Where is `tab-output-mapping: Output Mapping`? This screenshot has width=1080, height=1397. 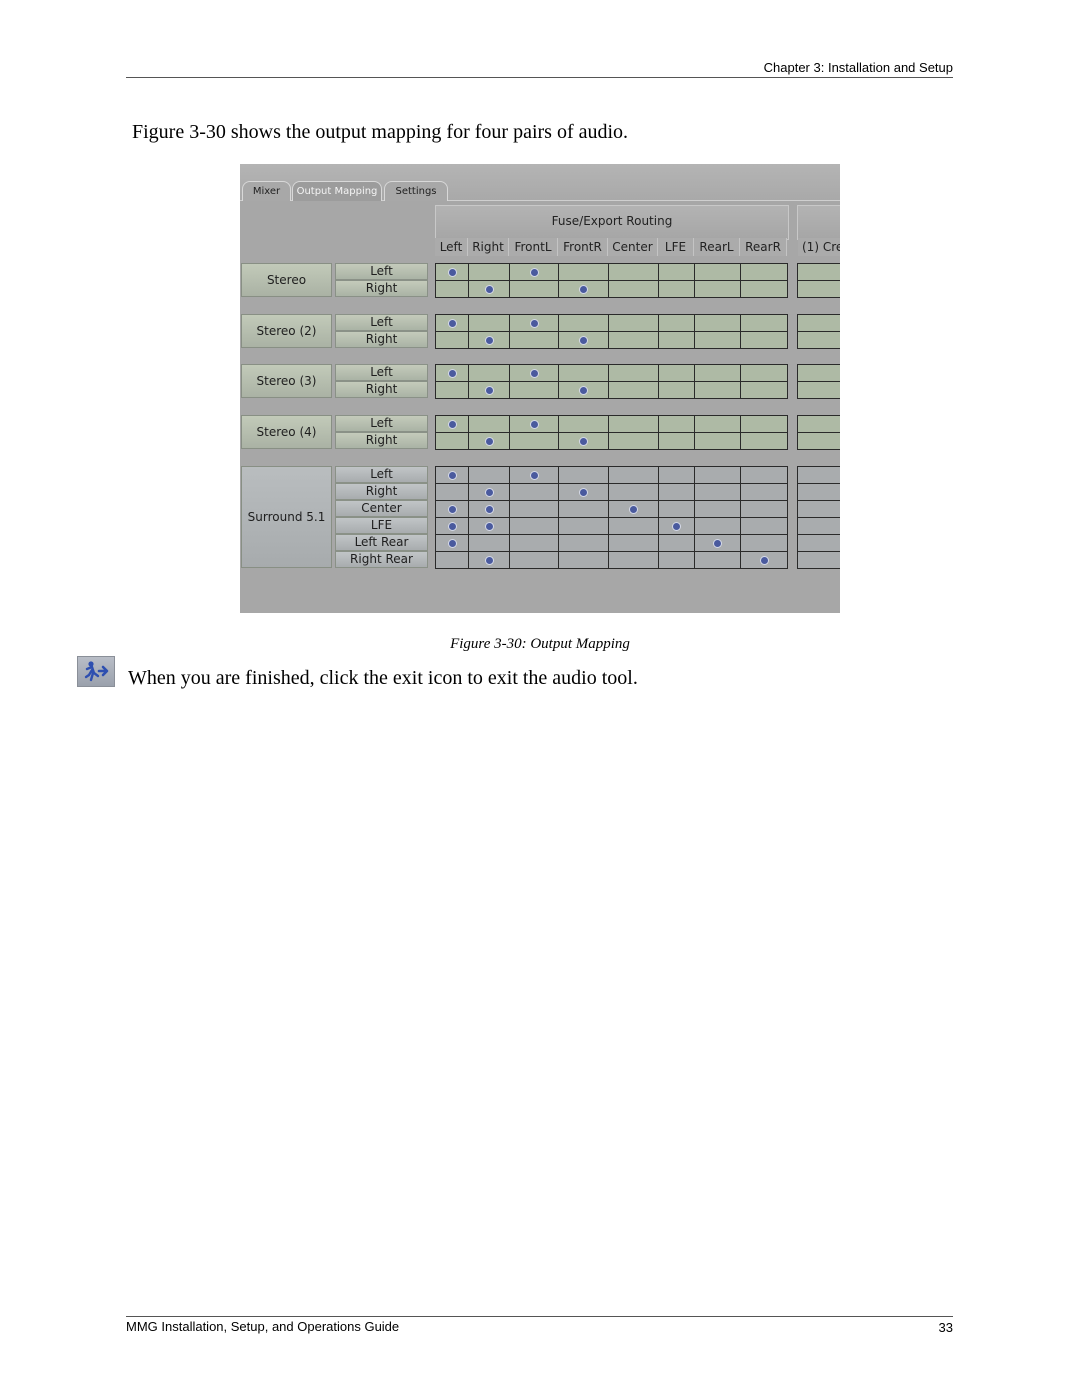 tab-output-mapping: Output Mapping is located at coordinates (337, 191).